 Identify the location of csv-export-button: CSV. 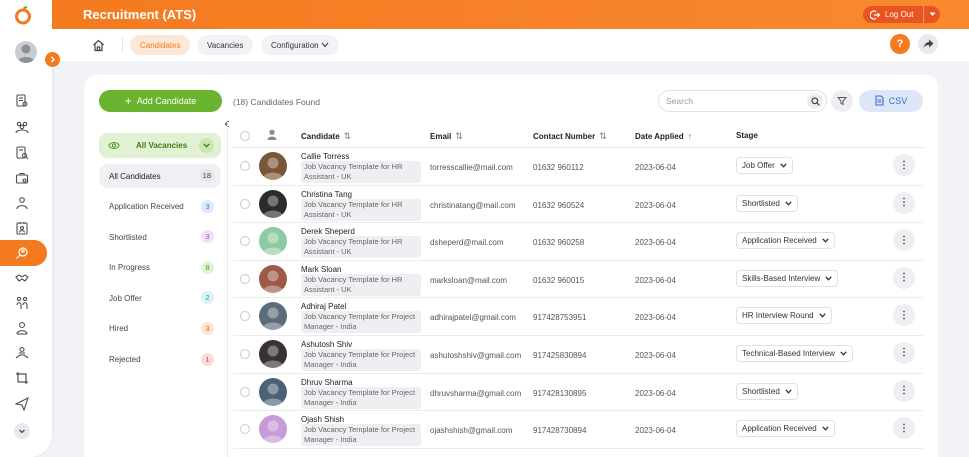
(891, 101).